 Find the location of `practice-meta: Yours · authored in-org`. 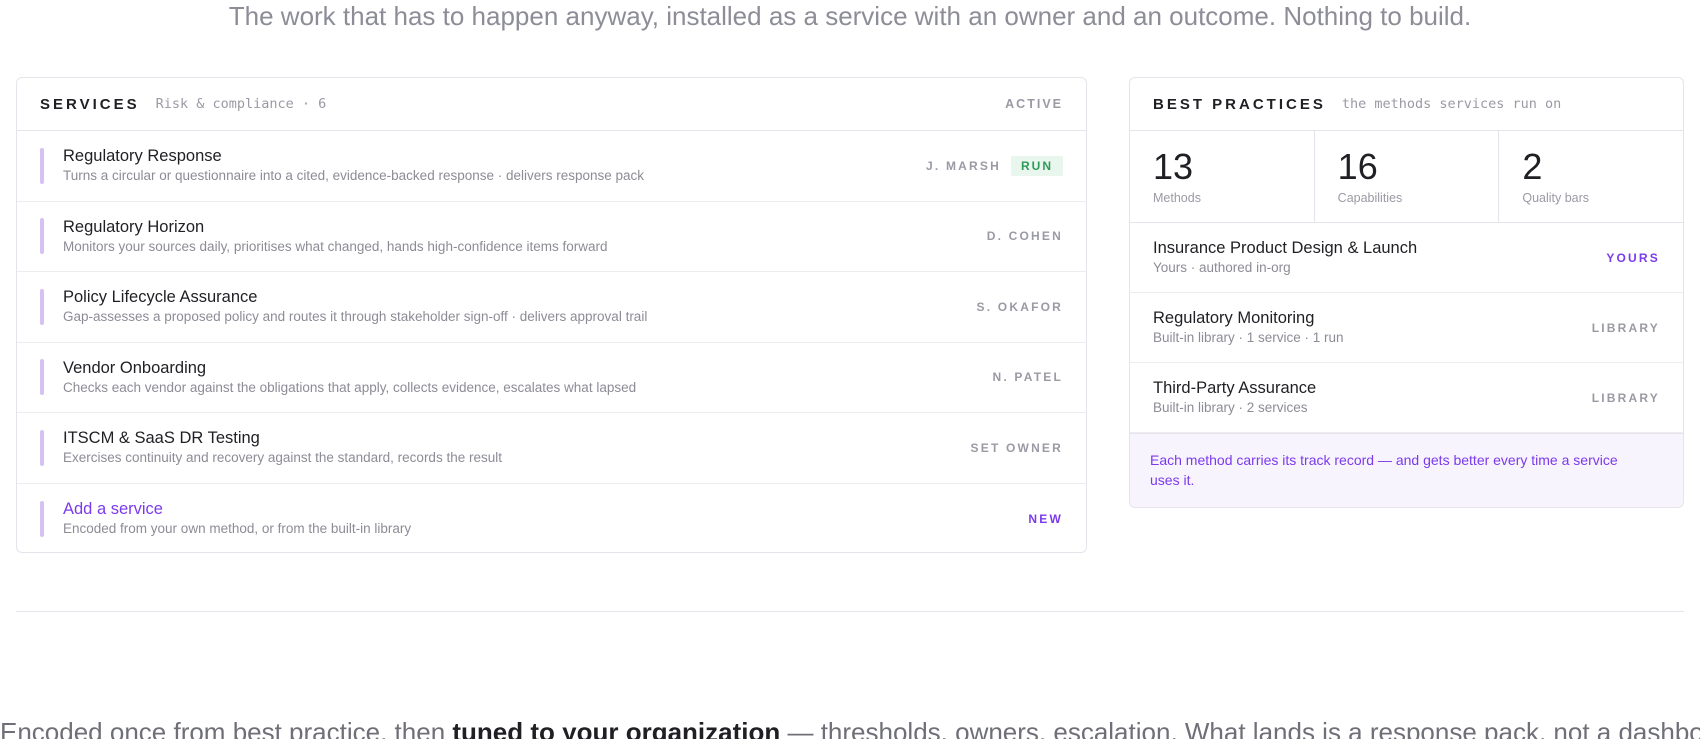

practice-meta: Yours · authored in-org is located at coordinates (1222, 267).